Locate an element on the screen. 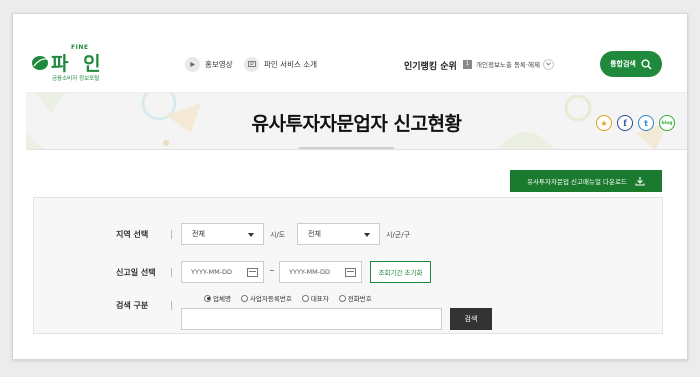 The height and width of the screenshot is (377, 700). end-date-input: YYYY-MM-DD is located at coordinates (320, 272).